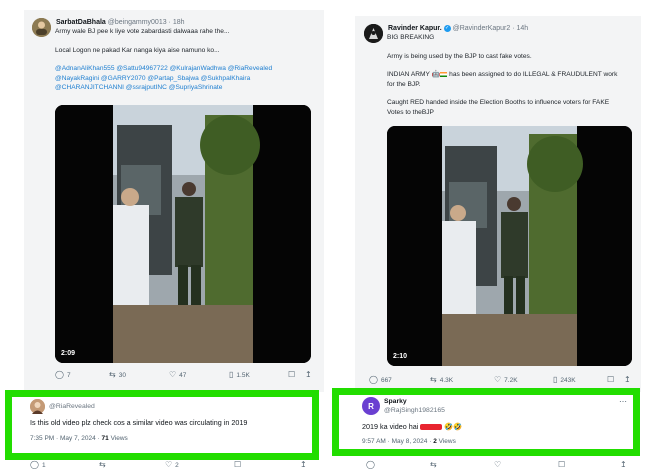 The height and width of the screenshot is (476, 657). Describe the element at coordinates (400, 356) in the screenshot. I see `video-duration: 2:10` at that location.